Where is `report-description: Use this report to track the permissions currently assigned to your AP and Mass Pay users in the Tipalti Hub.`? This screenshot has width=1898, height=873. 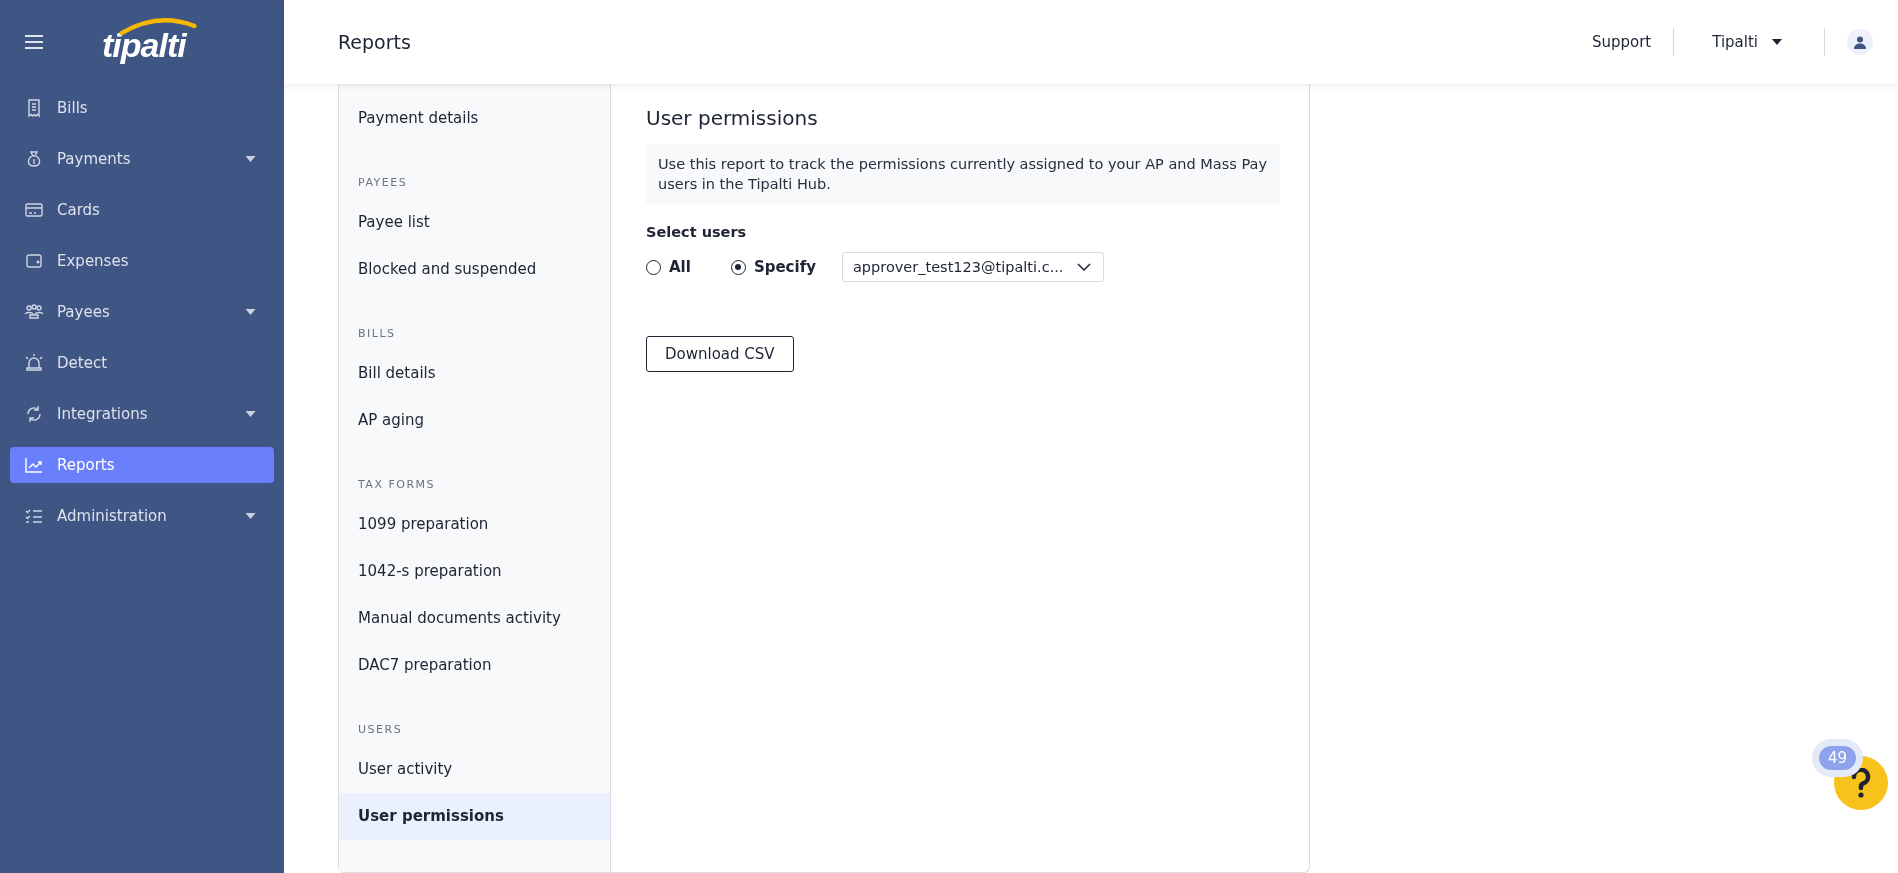
report-description: Use this report to track the permissions currently assigned to your AP and Mass Pay users in the Tipalti Hub. is located at coordinates (963, 174).